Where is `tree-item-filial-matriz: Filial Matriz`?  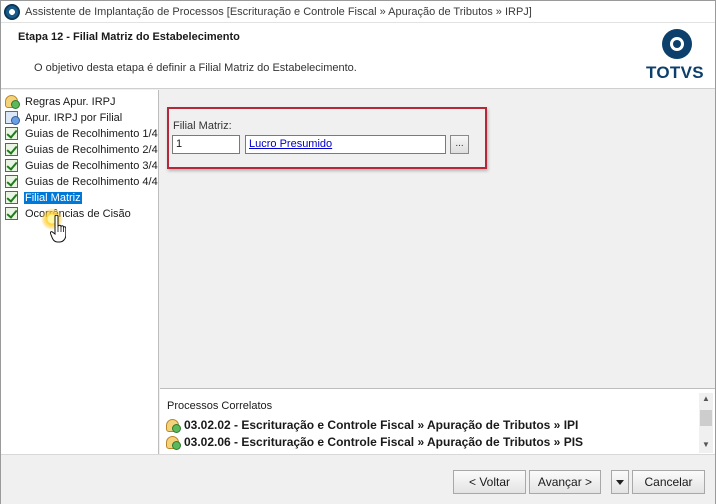
tree-item-filial-matriz: Filial Matriz is located at coordinates (43, 197).